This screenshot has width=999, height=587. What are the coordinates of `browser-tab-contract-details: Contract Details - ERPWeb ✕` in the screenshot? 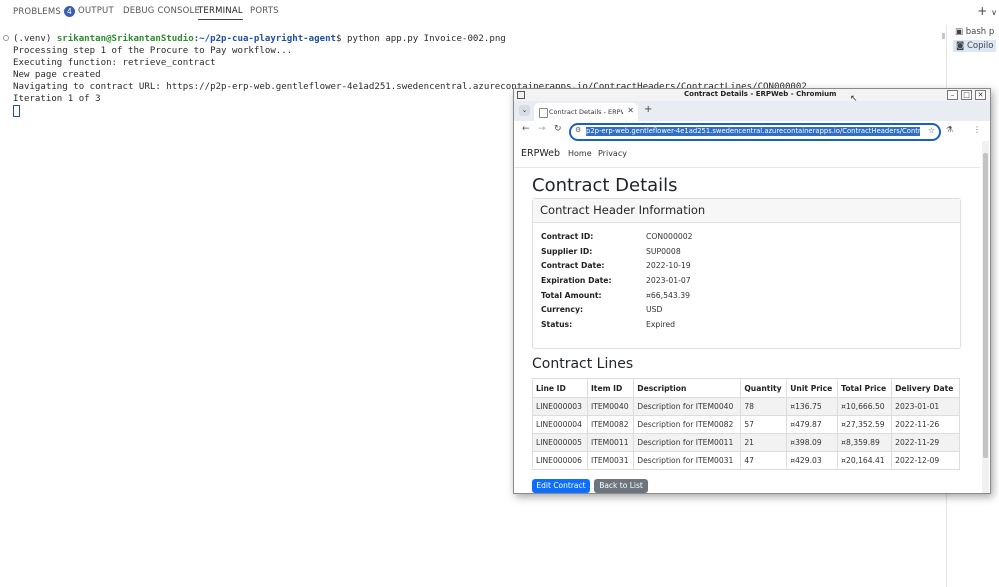 It's located at (586, 112).